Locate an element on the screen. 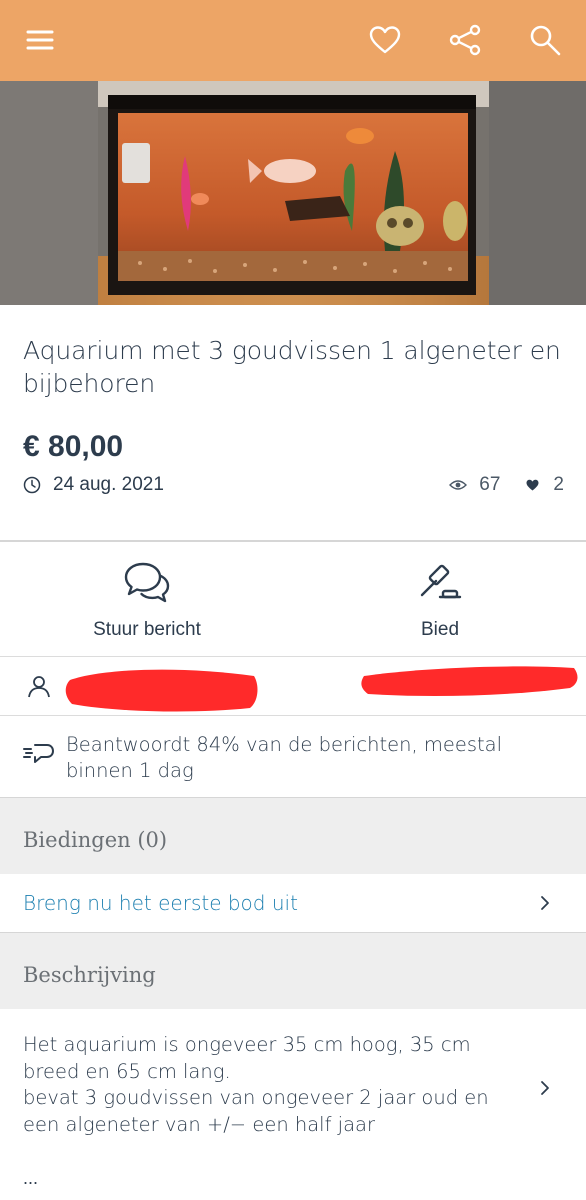 The image size is (586, 1200). divider is located at coordinates (293, 541).